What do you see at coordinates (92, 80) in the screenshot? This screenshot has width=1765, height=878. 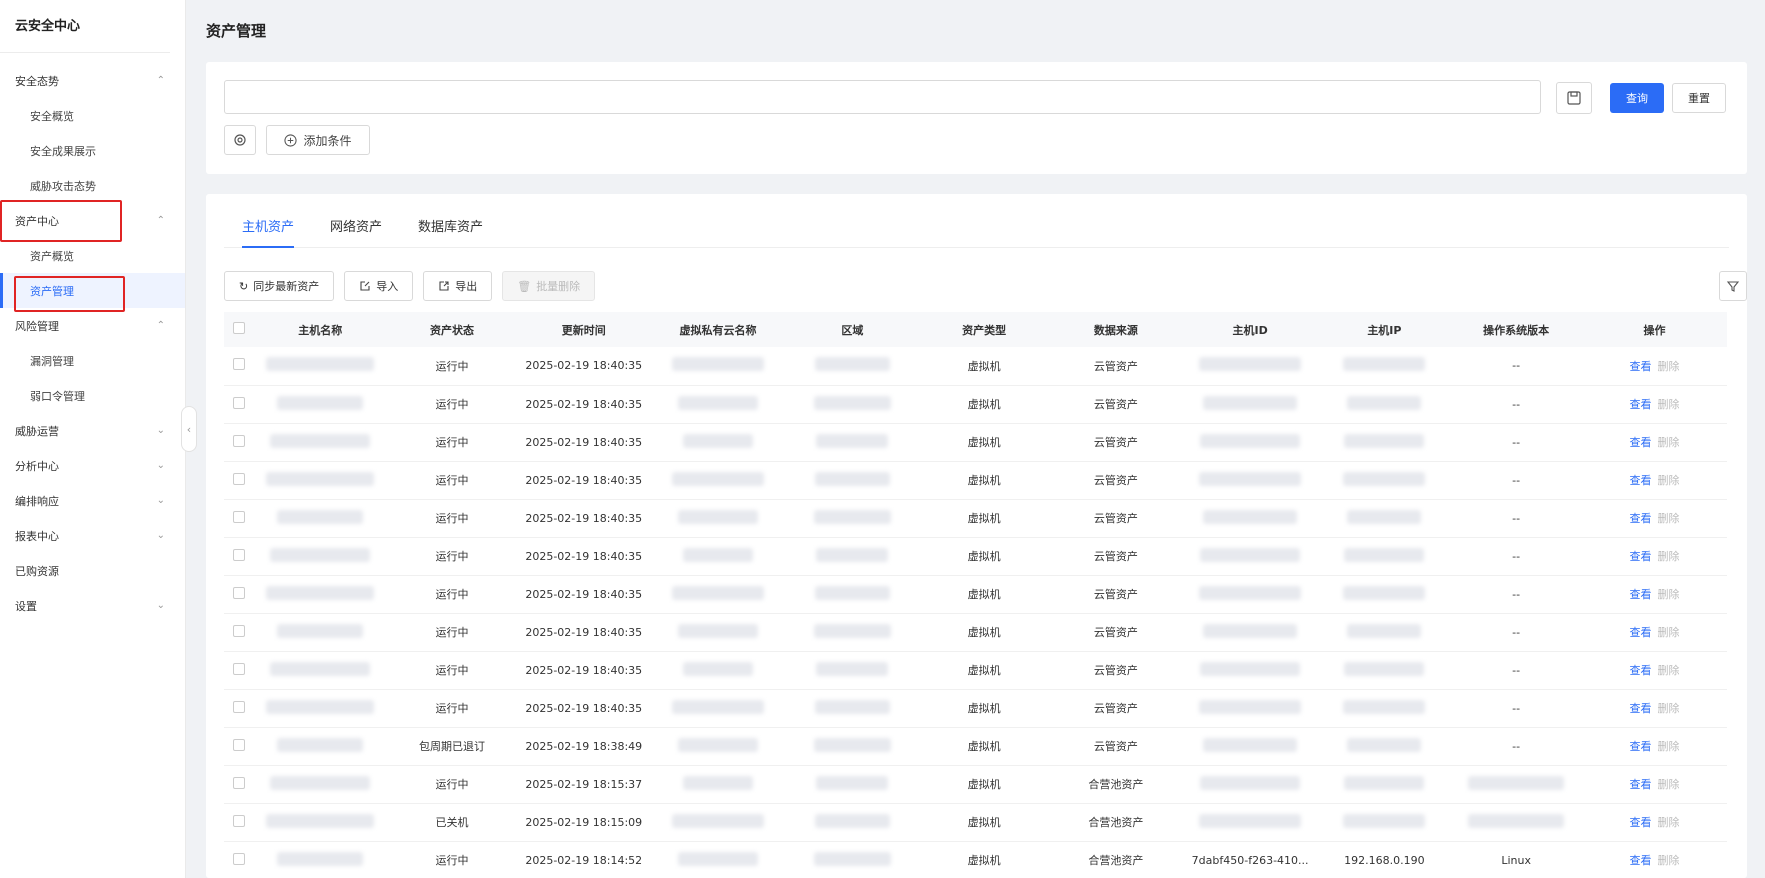 I see `sidebar-item: 安全态势 ⌃` at bounding box center [92, 80].